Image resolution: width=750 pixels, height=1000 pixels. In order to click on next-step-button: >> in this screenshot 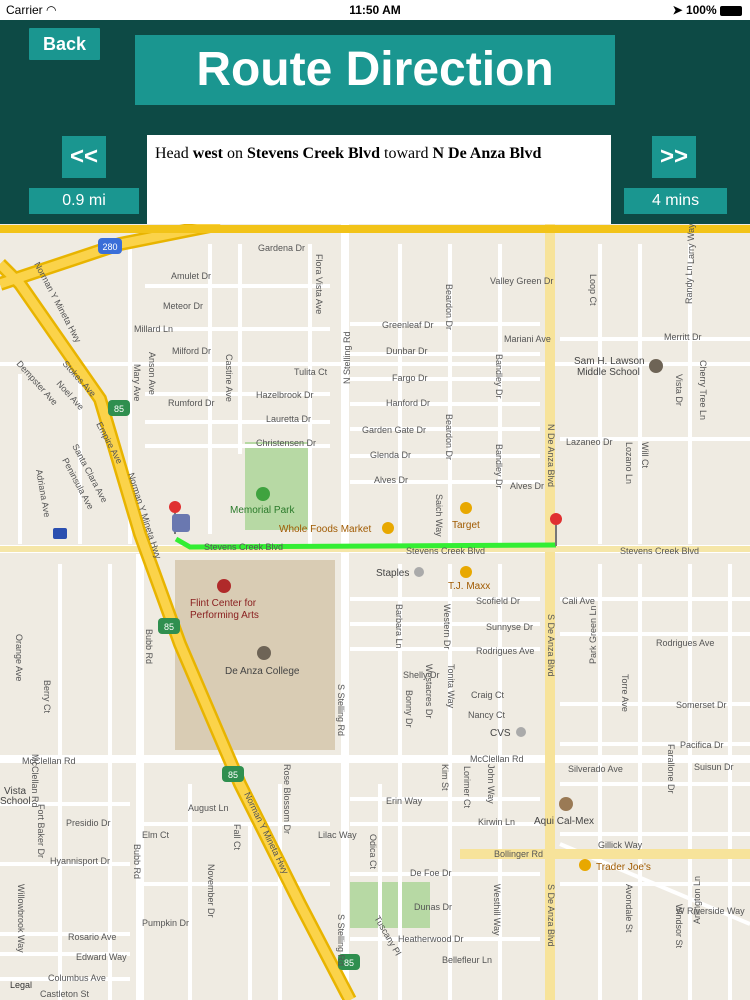, I will do `click(674, 157)`.